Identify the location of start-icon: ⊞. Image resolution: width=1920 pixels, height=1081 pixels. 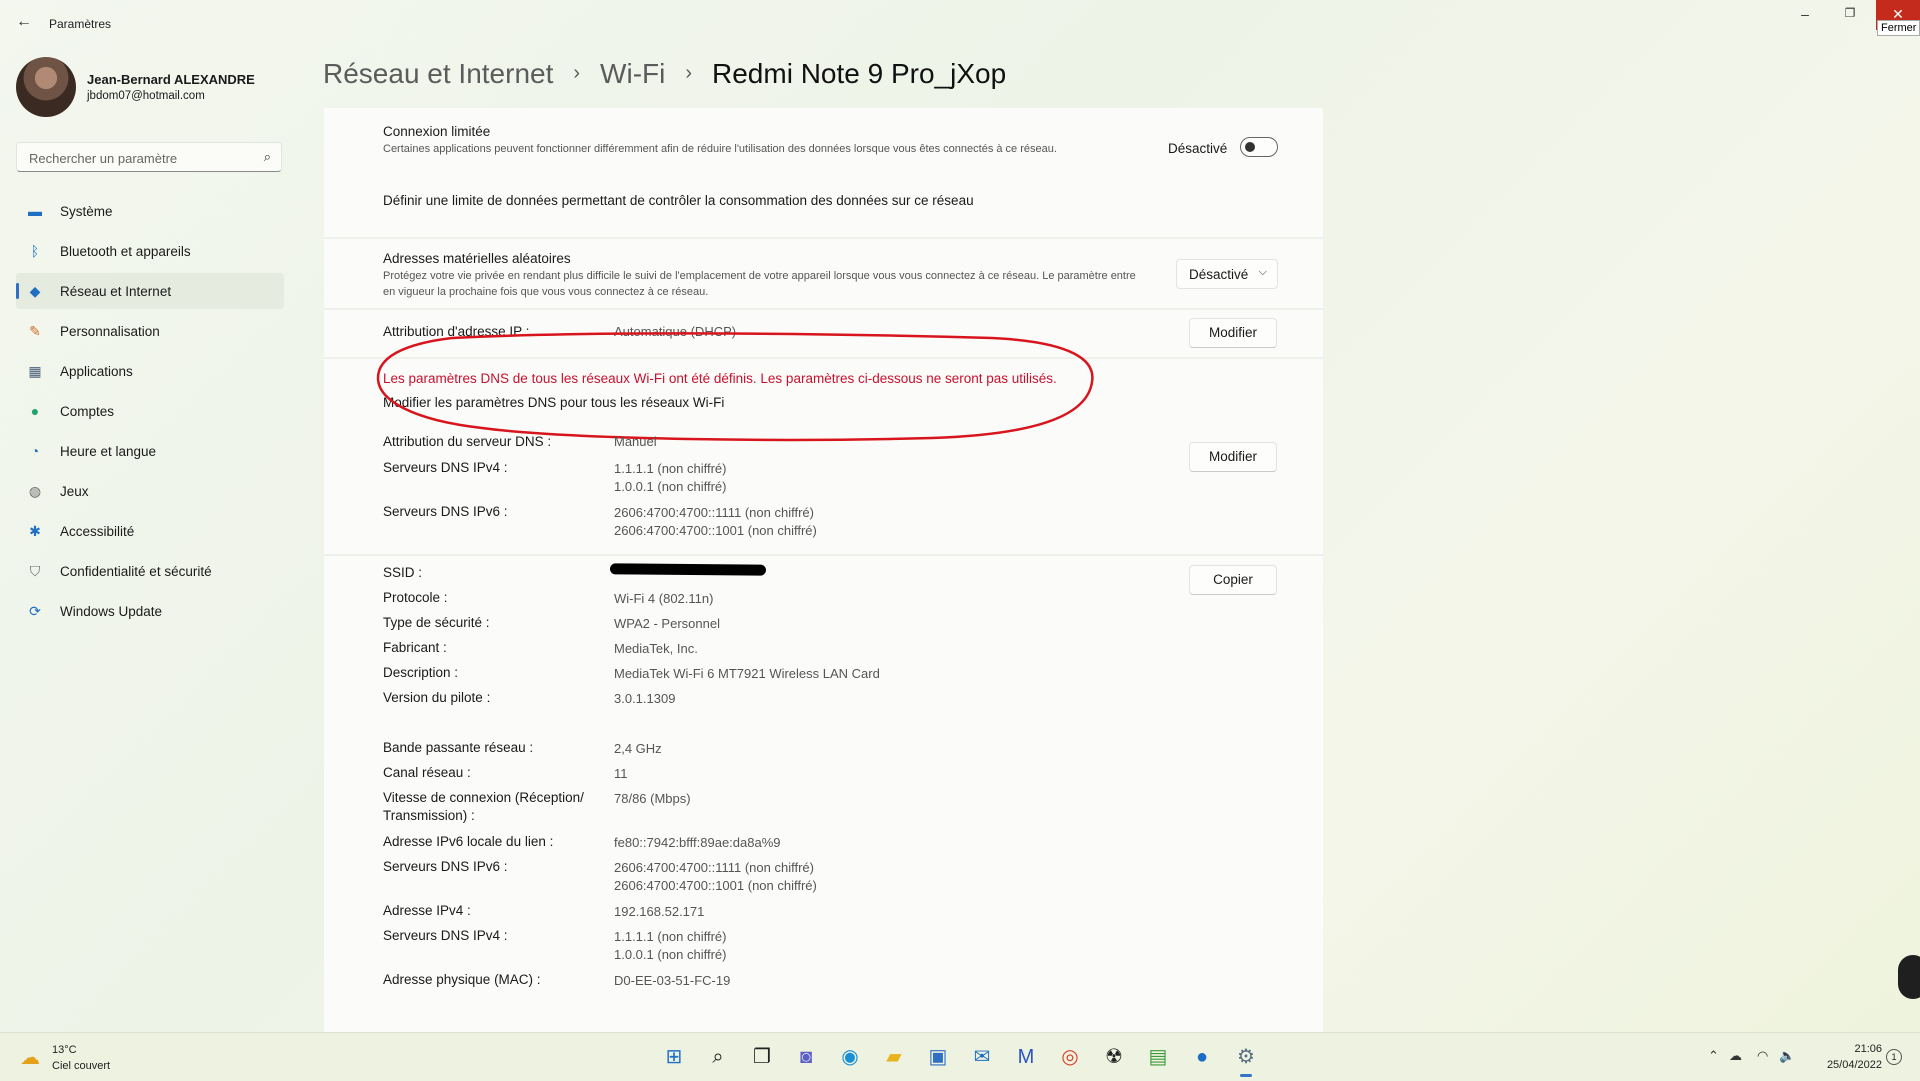
(674, 1057).